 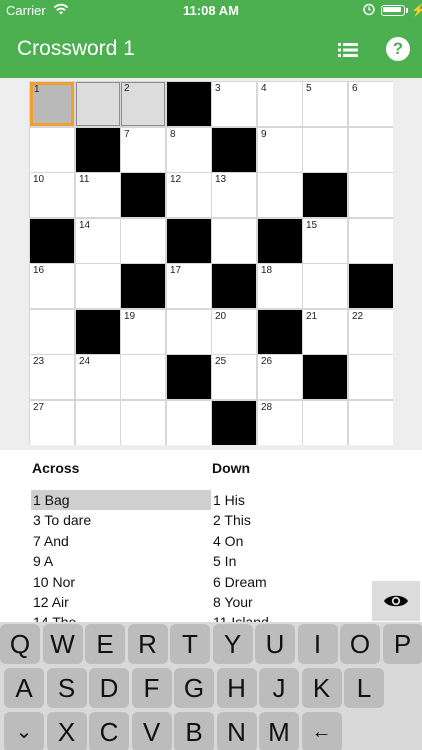 What do you see at coordinates (190, 644) in the screenshot?
I see `key-t: T` at bounding box center [190, 644].